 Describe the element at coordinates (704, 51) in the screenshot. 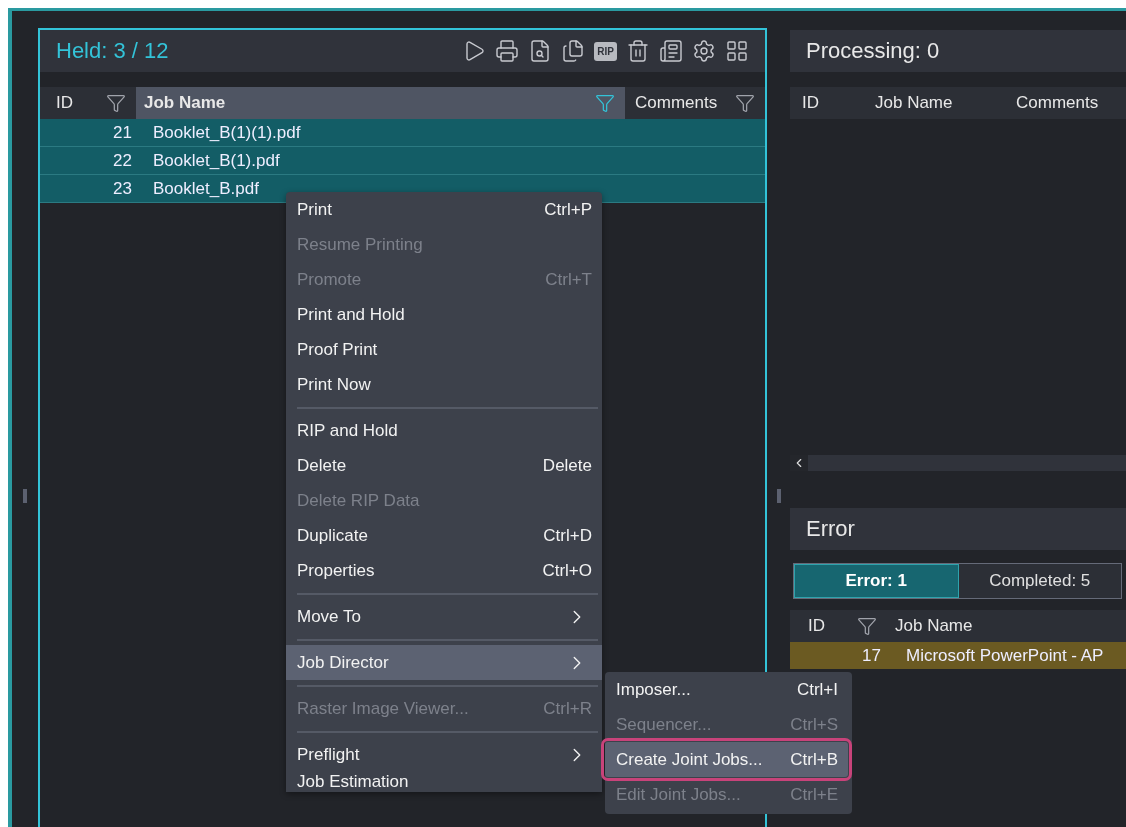

I see `settings-icon` at that location.